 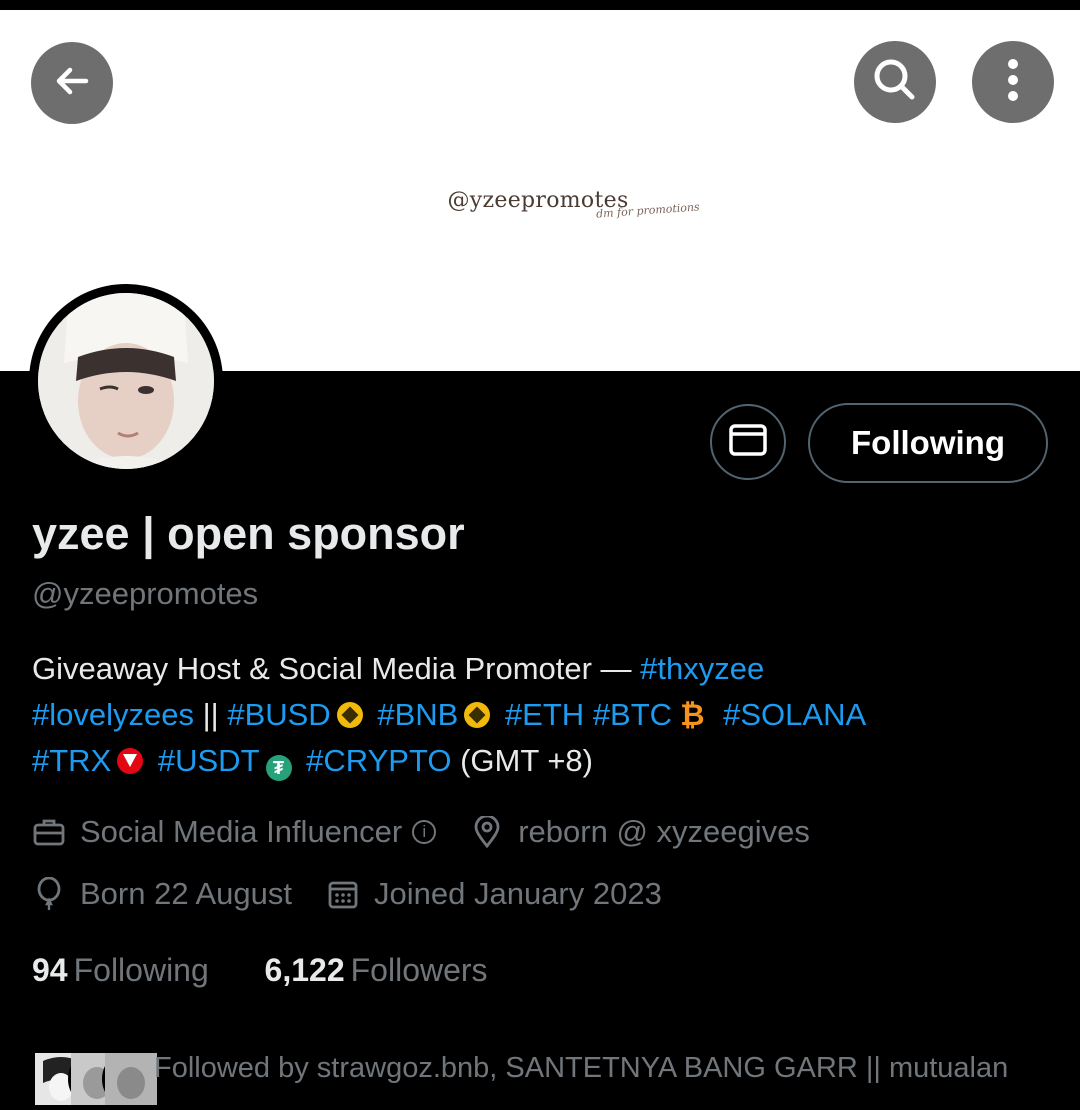 I want to click on more-options-button, so click(x=1013, y=82).